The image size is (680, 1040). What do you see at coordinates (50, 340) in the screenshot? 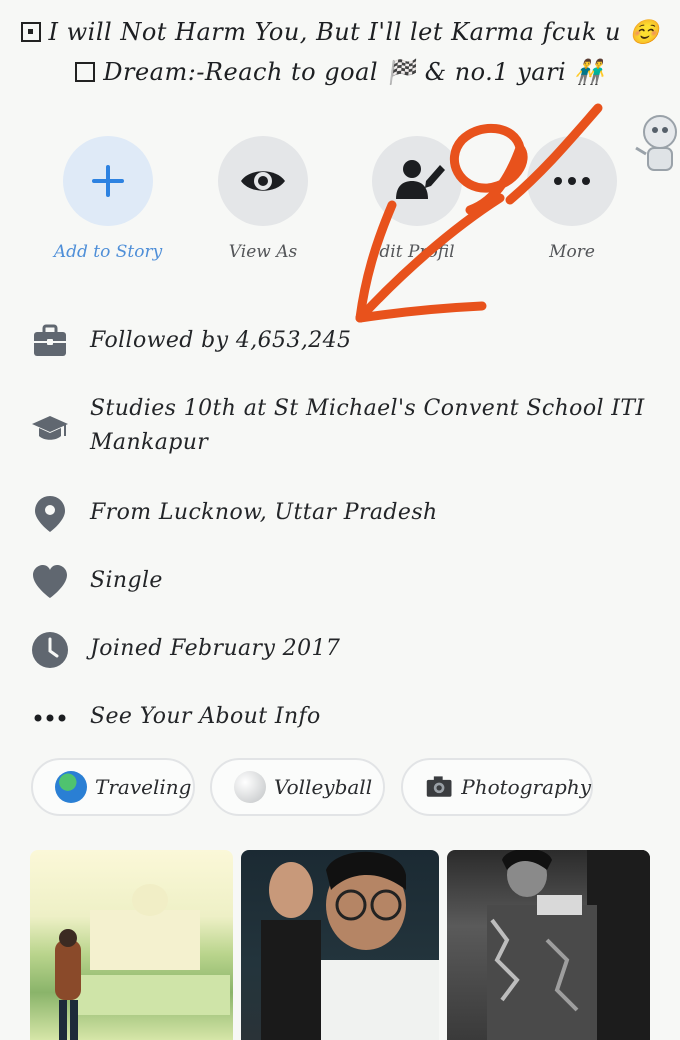
I see `briefcase-icon` at bounding box center [50, 340].